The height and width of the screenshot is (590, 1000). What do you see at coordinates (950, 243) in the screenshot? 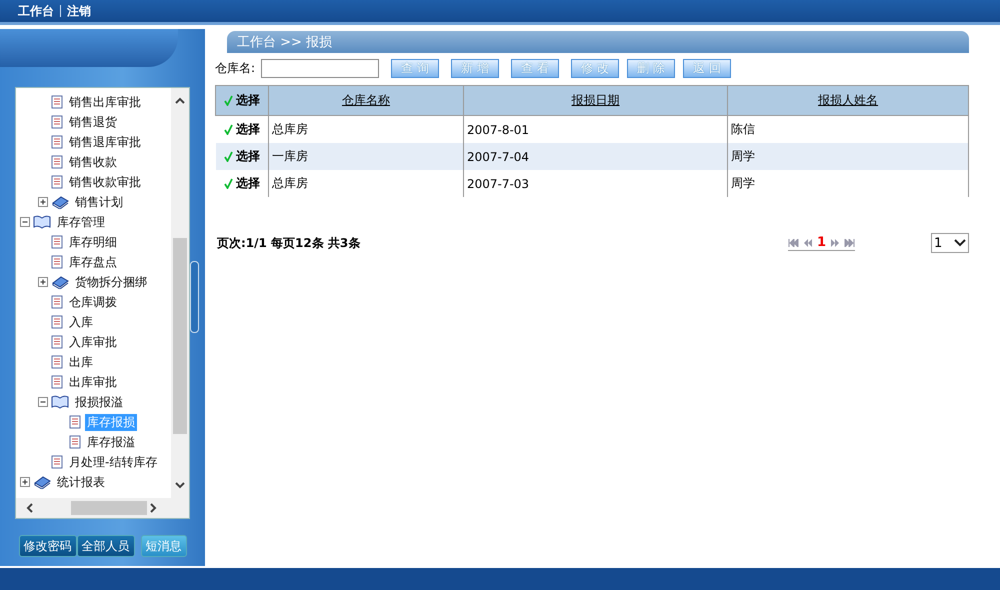
I see `page-select: 1` at bounding box center [950, 243].